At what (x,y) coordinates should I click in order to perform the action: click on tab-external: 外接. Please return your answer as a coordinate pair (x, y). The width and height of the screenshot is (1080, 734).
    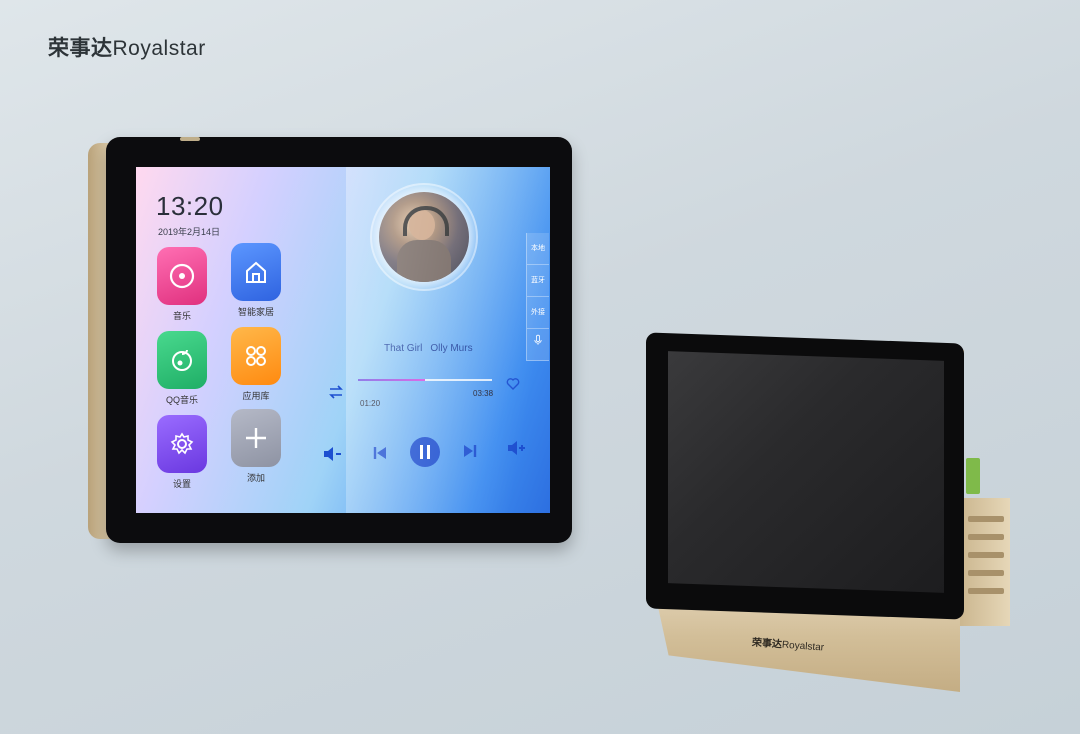
    Looking at the image, I should click on (538, 313).